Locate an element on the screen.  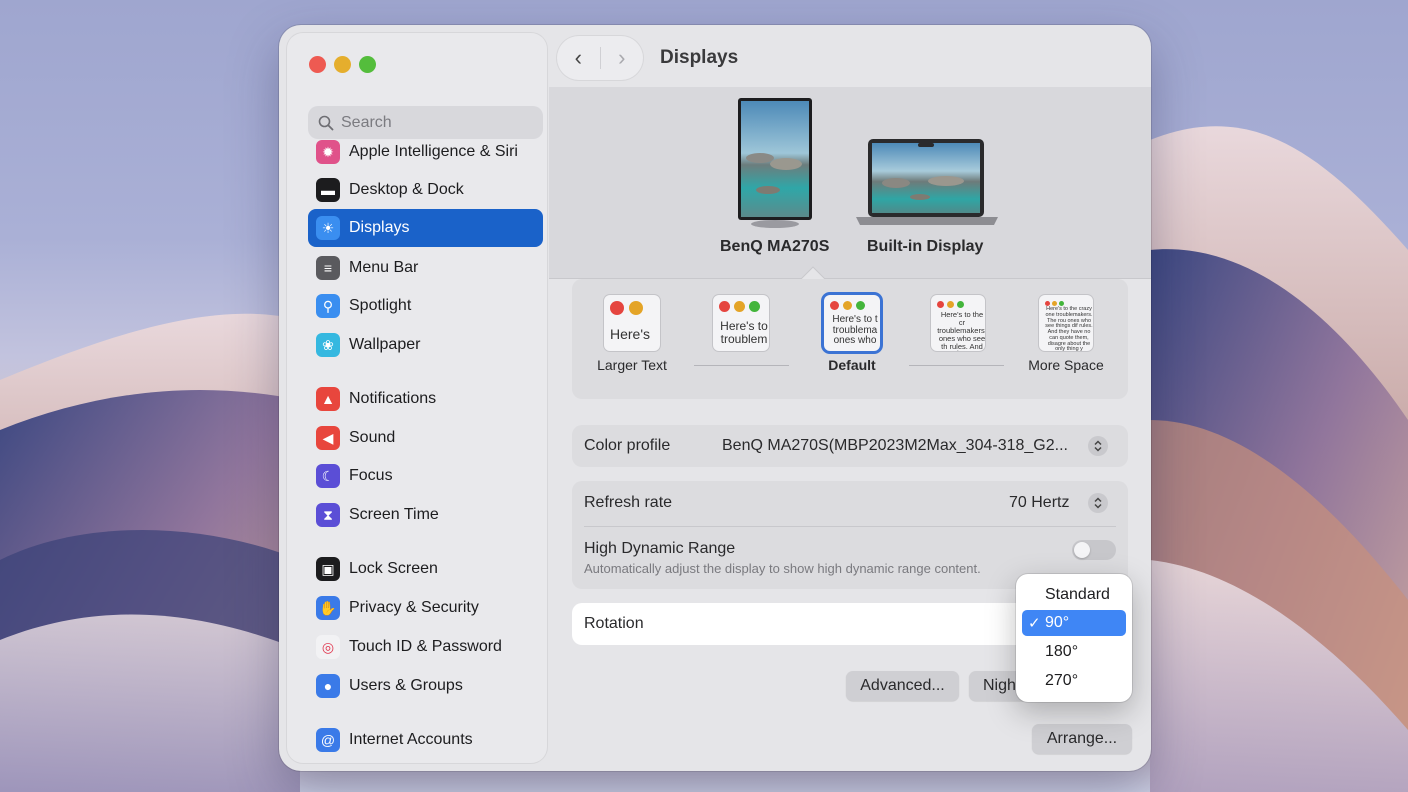
sidebar-item-label: Spotlight is located at coordinates (380, 305).